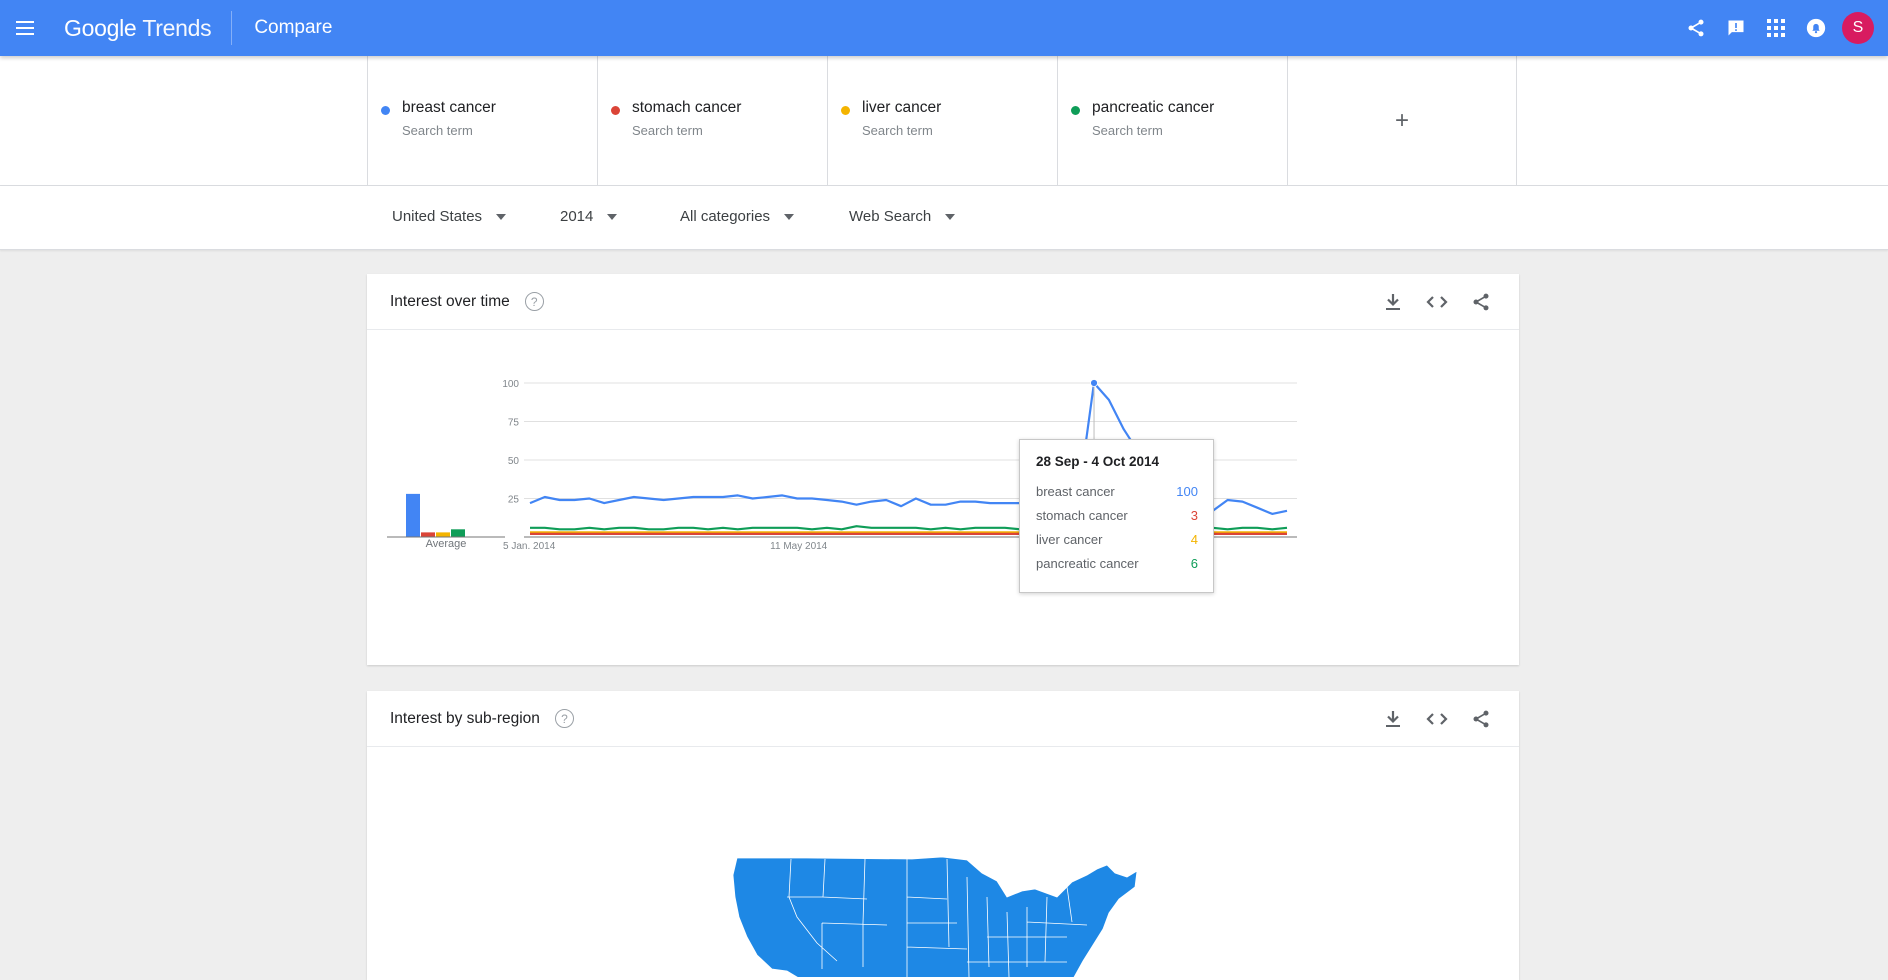  I want to click on us-map, so click(943, 862).